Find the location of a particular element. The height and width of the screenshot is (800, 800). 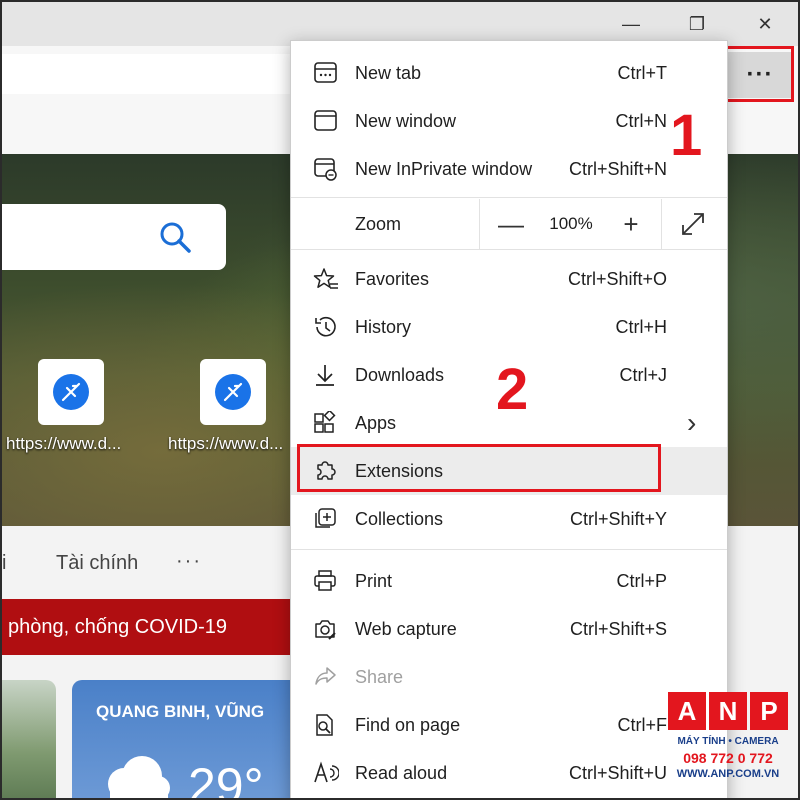

web-capture-icon is located at coordinates (326, 629).